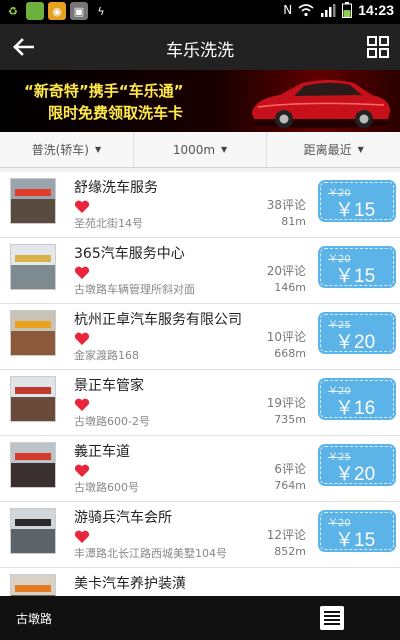 This screenshot has width=400, height=640. What do you see at coordinates (129, 254) in the screenshot?
I see `shop-name: 365汽车服务中心` at bounding box center [129, 254].